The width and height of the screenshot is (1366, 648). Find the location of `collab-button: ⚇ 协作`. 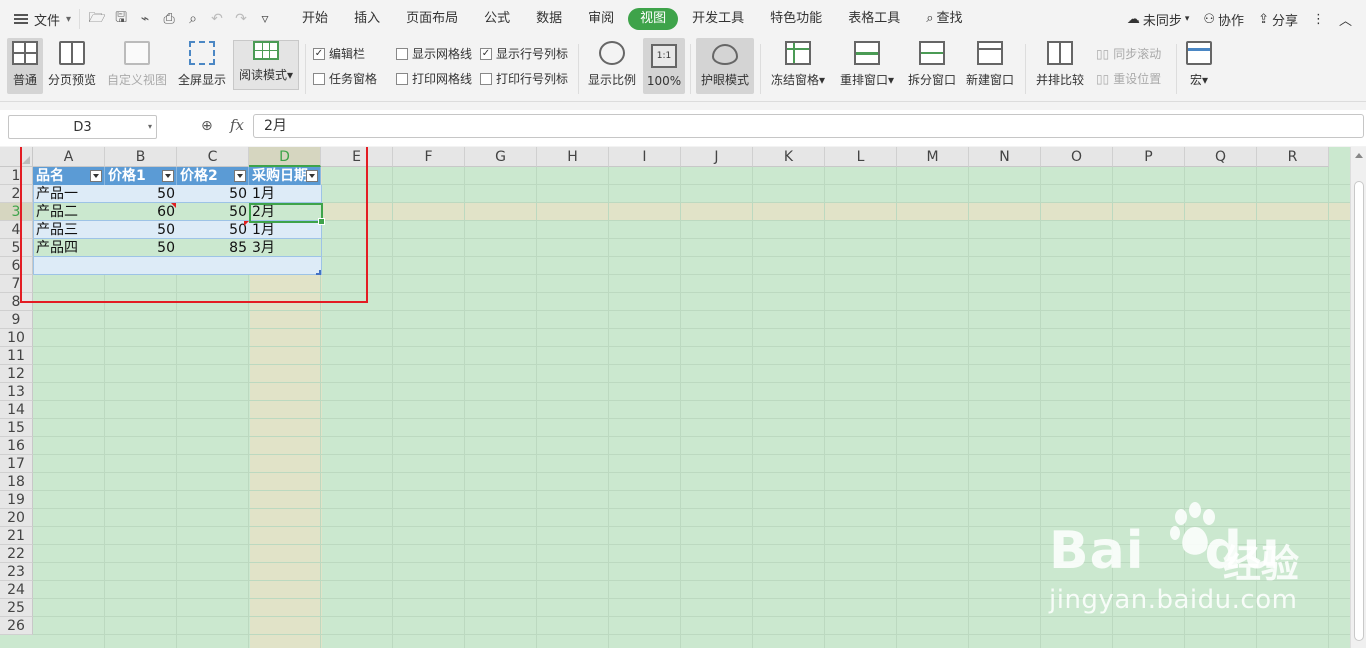

collab-button: ⚇ 协作 is located at coordinates (1223, 19).